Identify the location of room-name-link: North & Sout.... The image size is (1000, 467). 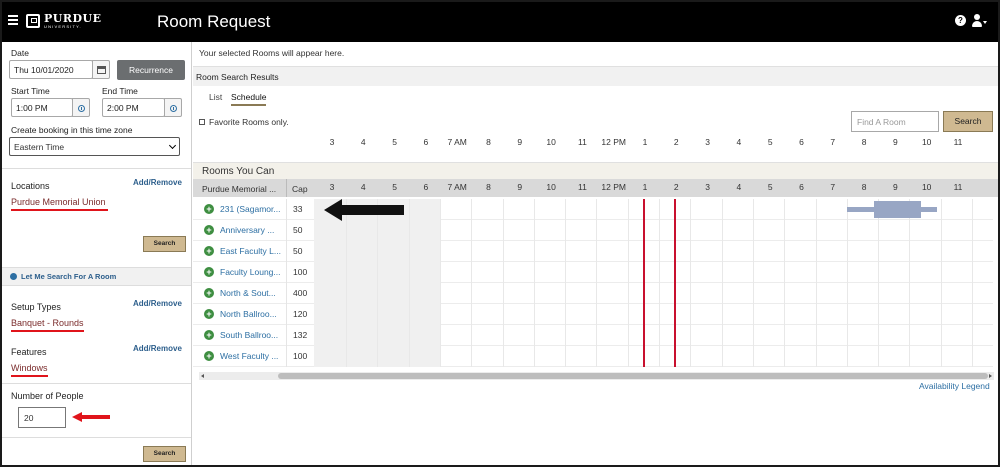
(248, 293).